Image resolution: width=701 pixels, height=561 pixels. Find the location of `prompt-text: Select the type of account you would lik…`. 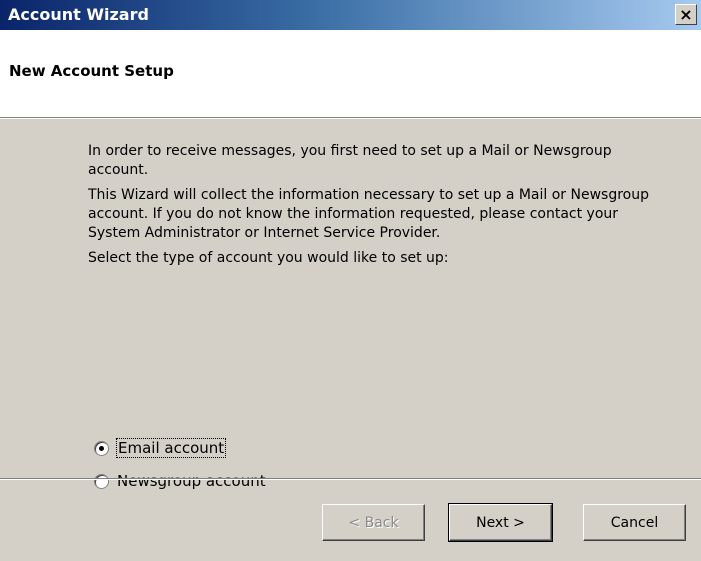

prompt-text: Select the type of account you would lik… is located at coordinates (268, 258).